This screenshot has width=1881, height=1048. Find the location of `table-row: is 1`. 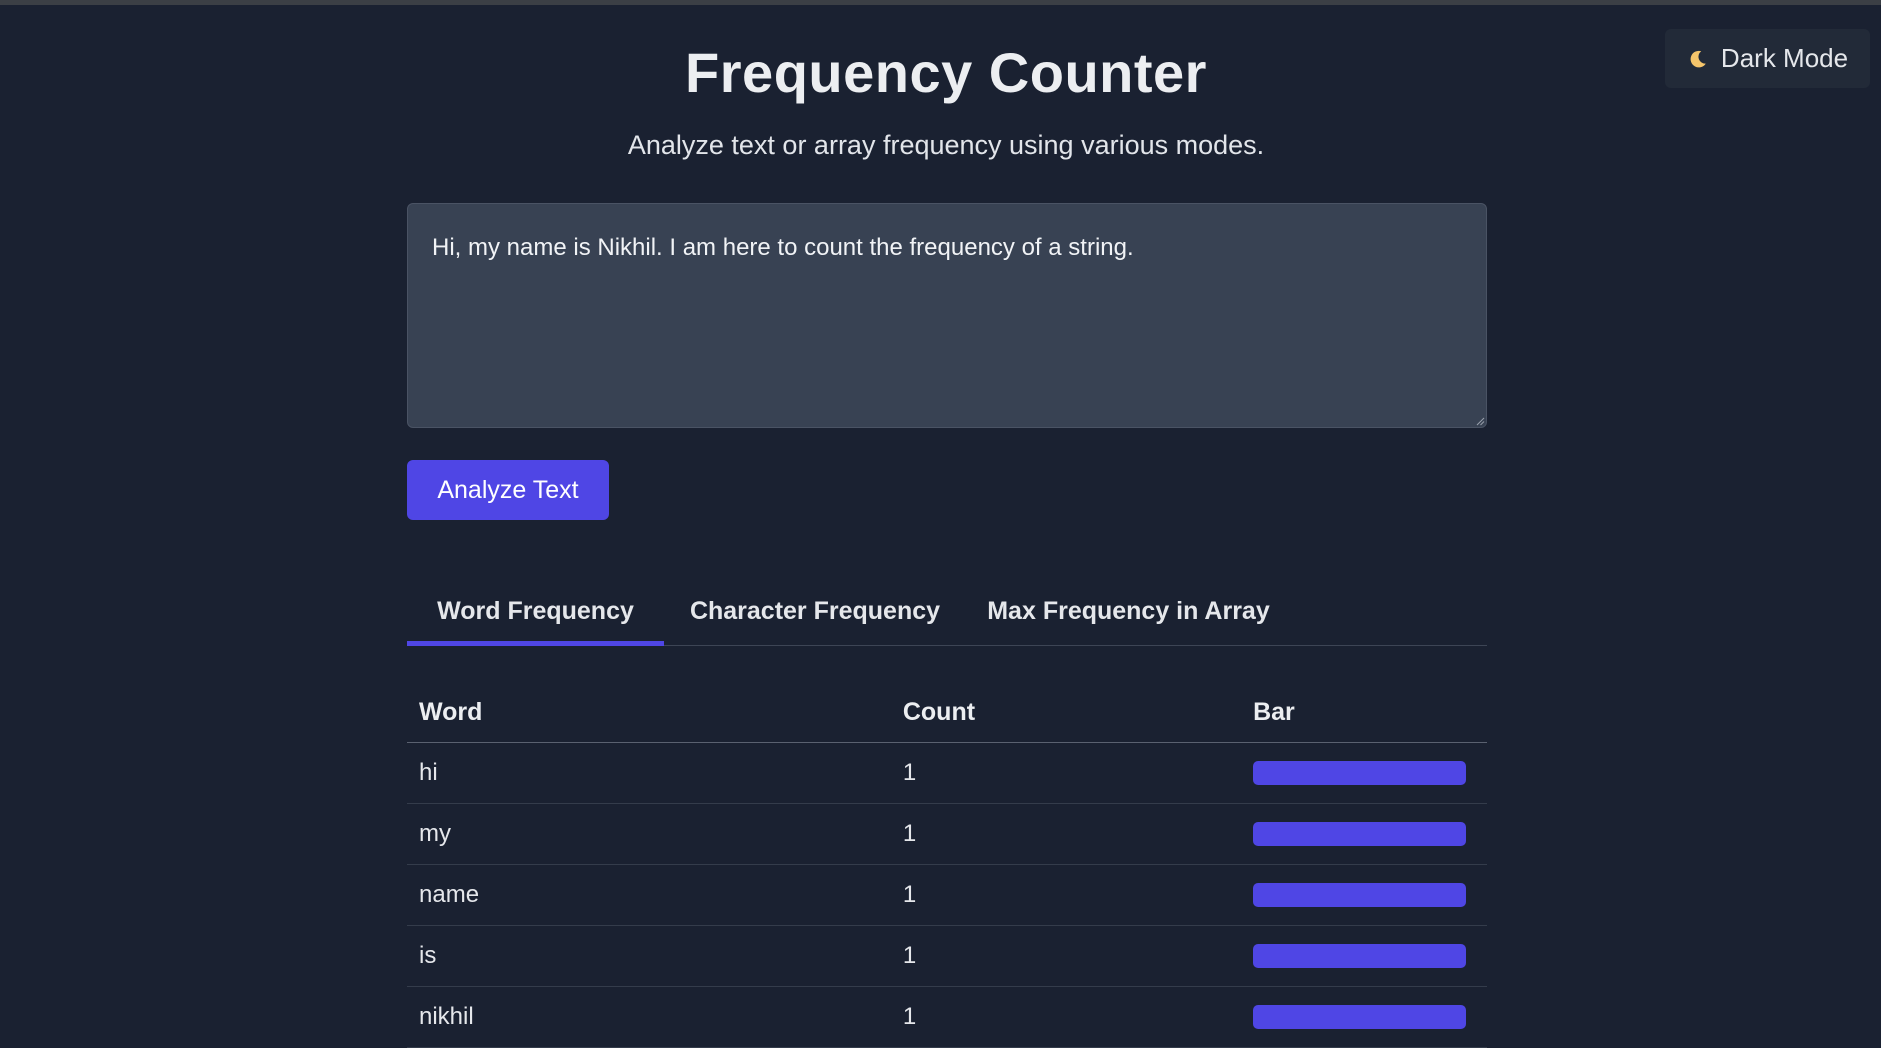

table-row: is 1 is located at coordinates (947, 956).